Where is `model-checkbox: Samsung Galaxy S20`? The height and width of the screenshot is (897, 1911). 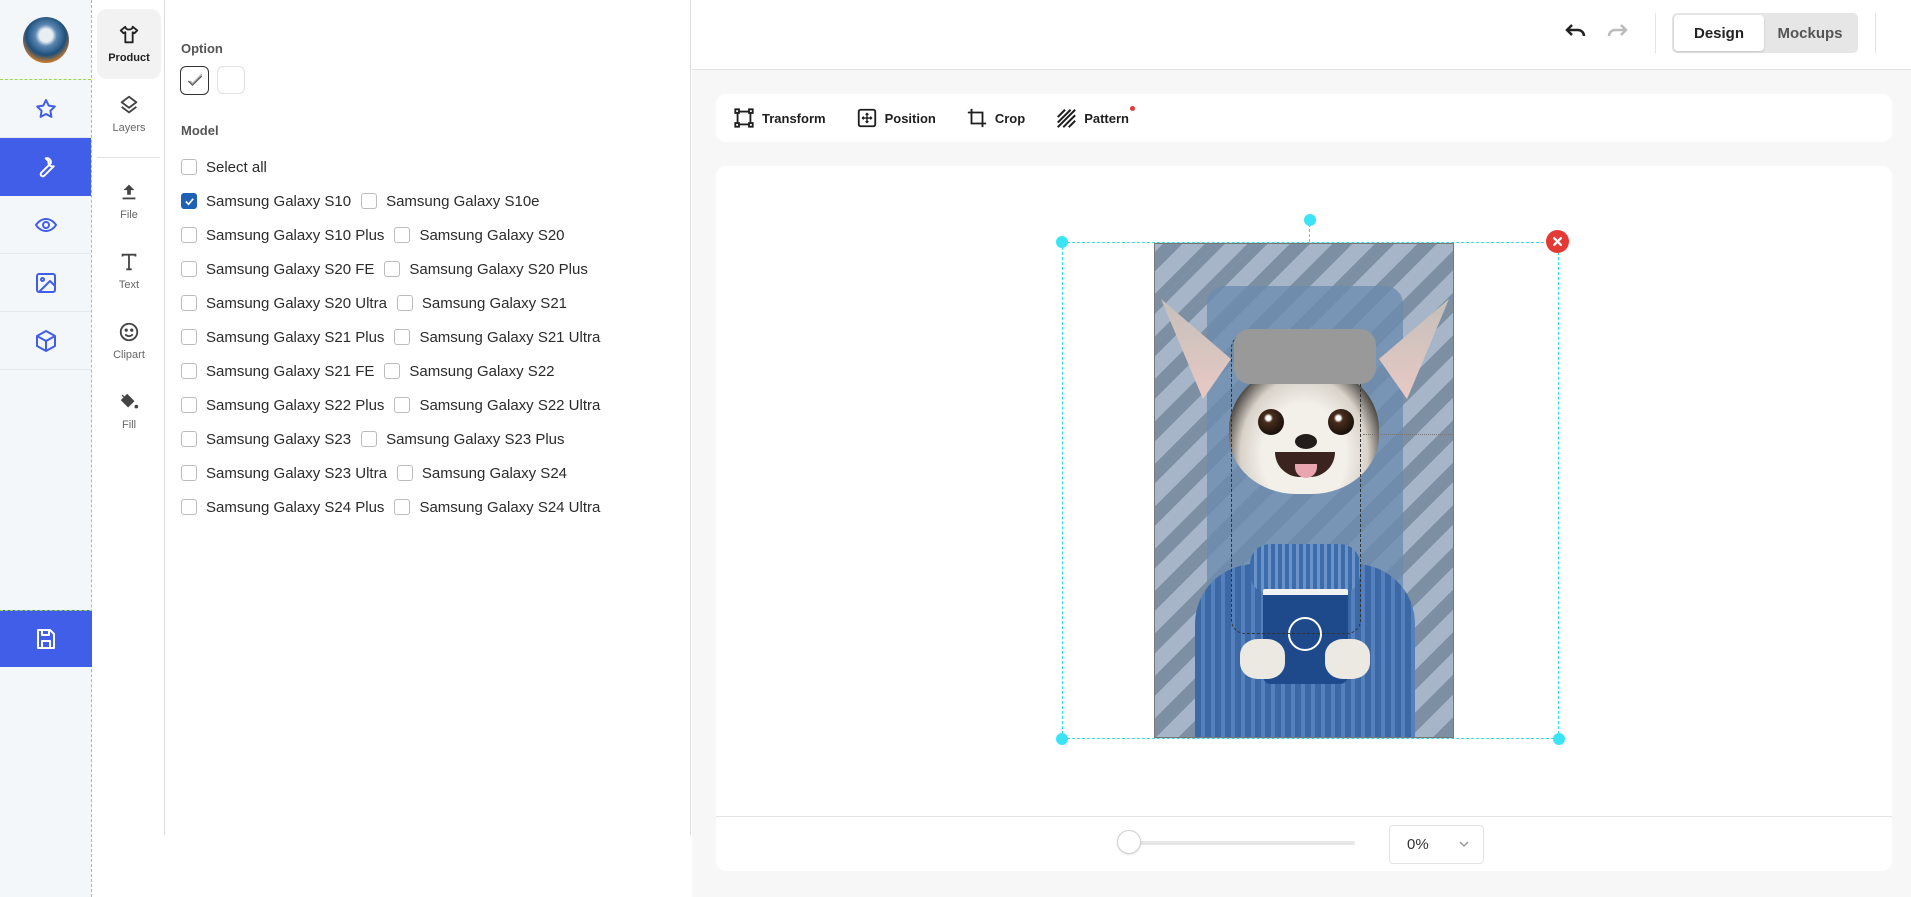
model-checkbox: Samsung Galaxy S20 is located at coordinates (479, 235).